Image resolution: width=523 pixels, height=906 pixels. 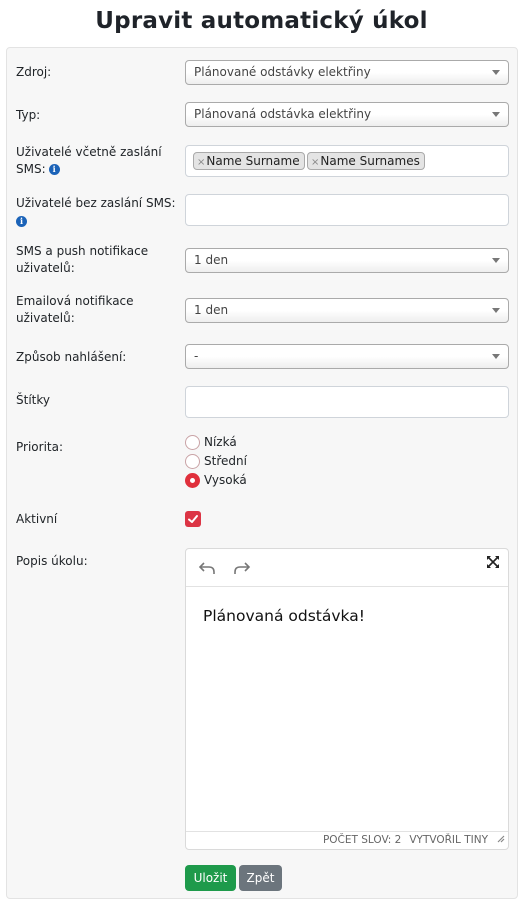 I want to click on report-method-select: -, so click(x=347, y=356).